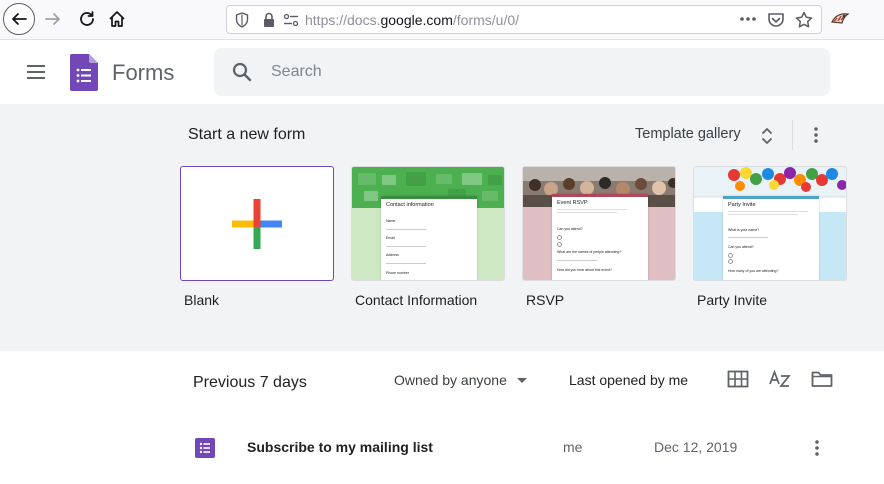 The image size is (884, 484). What do you see at coordinates (816, 135) in the screenshot?
I see `more-vert-icon` at bounding box center [816, 135].